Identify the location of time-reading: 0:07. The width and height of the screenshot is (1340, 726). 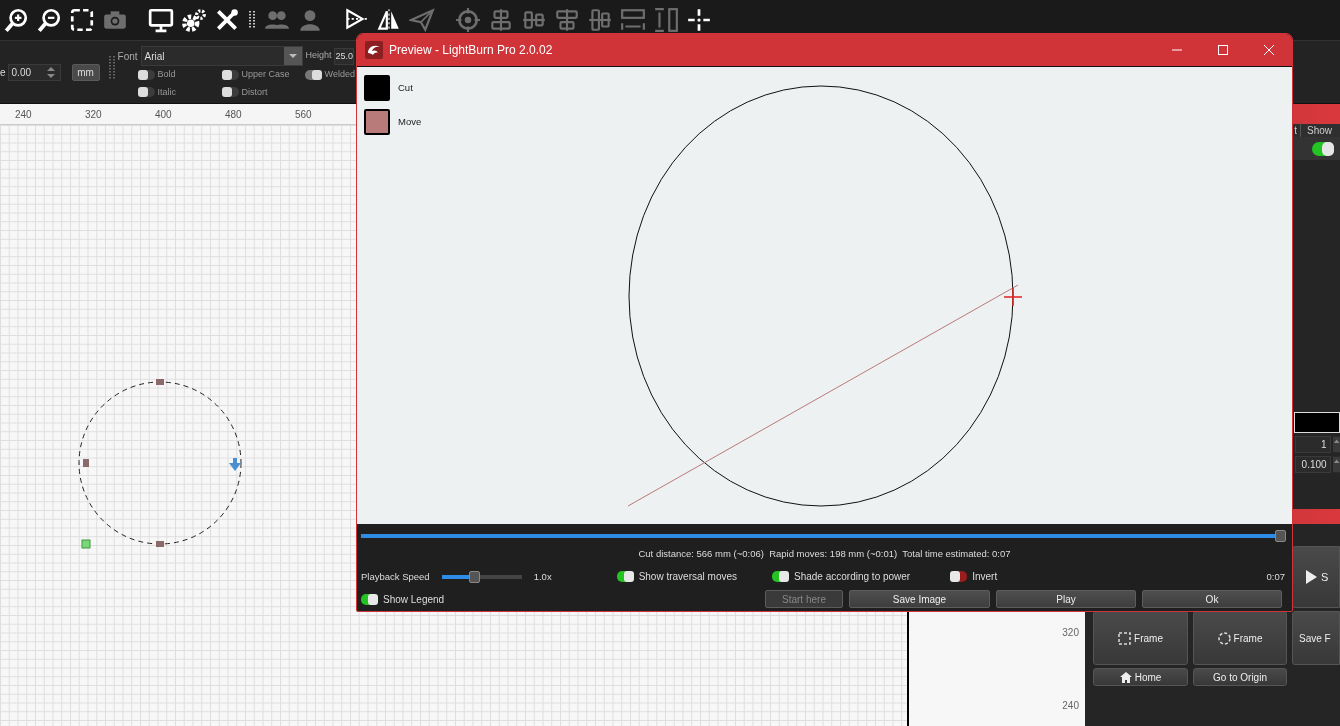
(1275, 576).